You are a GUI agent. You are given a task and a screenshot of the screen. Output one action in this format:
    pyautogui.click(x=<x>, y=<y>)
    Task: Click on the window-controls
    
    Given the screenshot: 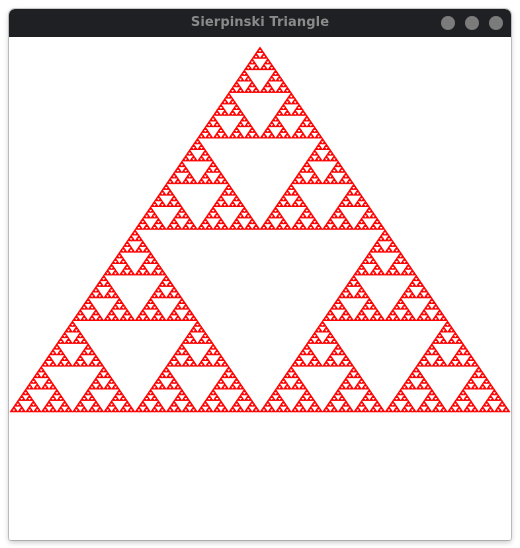 What is the action you would take?
    pyautogui.click(x=472, y=23)
    